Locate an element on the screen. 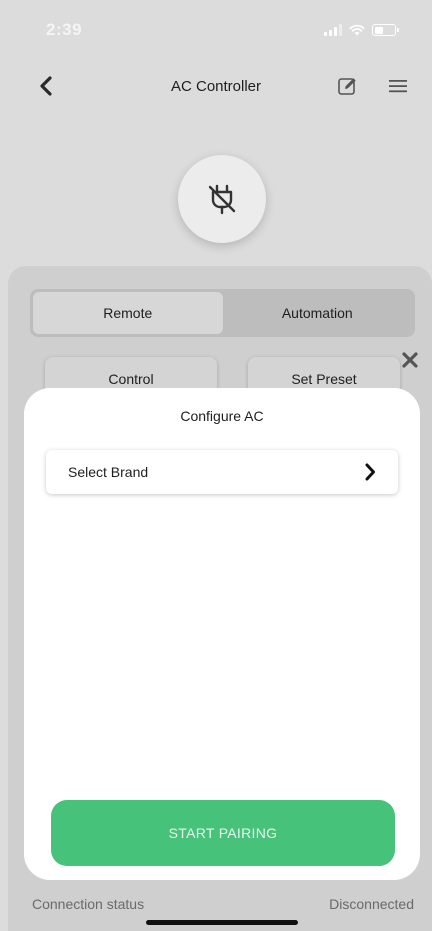 The width and height of the screenshot is (432, 931). connection-footer: Connection status Disconnected is located at coordinates (216, 908).